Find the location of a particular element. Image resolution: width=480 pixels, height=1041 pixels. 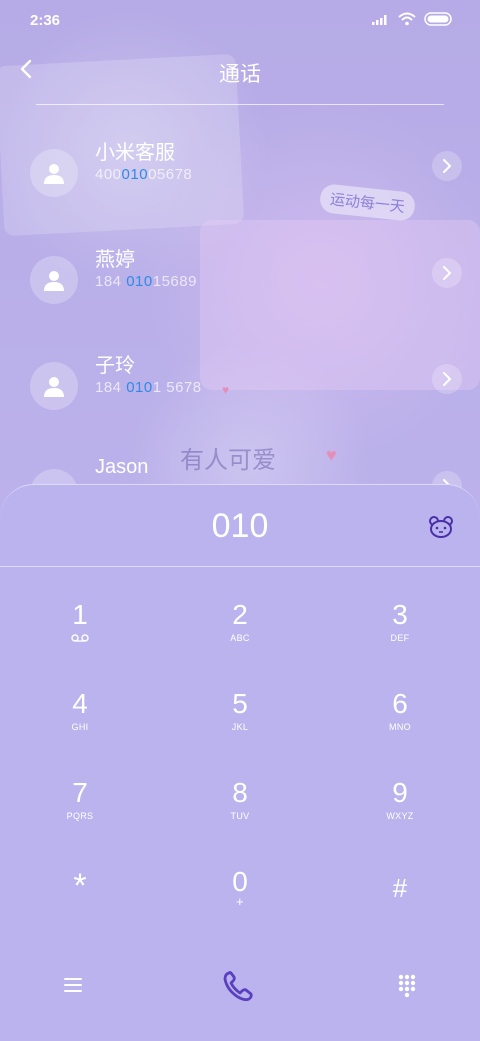

contact-row: 子玲 184 0101 5678 is located at coordinates (240, 394).